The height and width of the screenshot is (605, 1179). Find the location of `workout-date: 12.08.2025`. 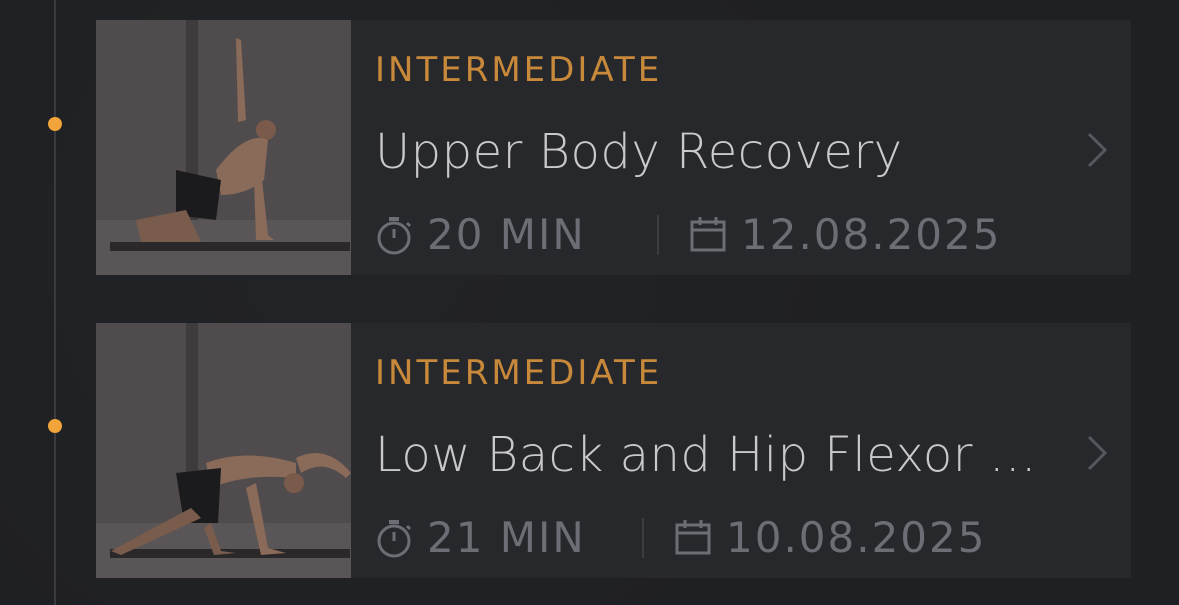

workout-date: 12.08.2025 is located at coordinates (871, 234).